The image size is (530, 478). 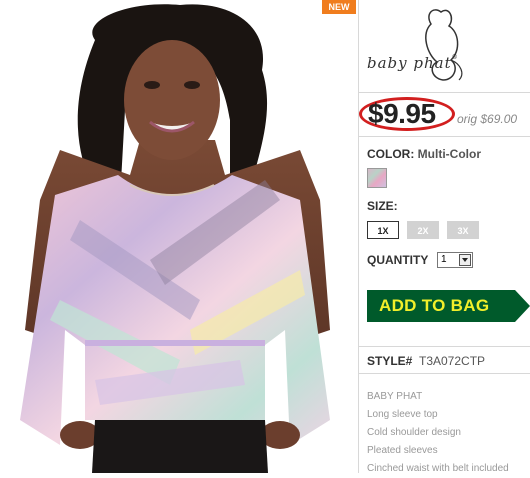 What do you see at coordinates (444, 259) in the screenshot?
I see `quantity-value: 1` at bounding box center [444, 259].